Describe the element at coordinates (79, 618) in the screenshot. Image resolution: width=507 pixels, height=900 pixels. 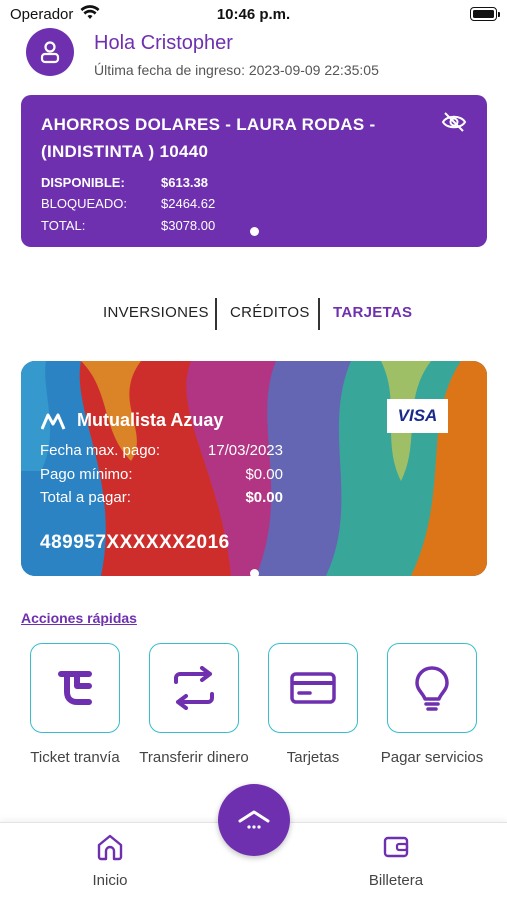
I see `quick-actions-title: Acciones rápidas` at that location.